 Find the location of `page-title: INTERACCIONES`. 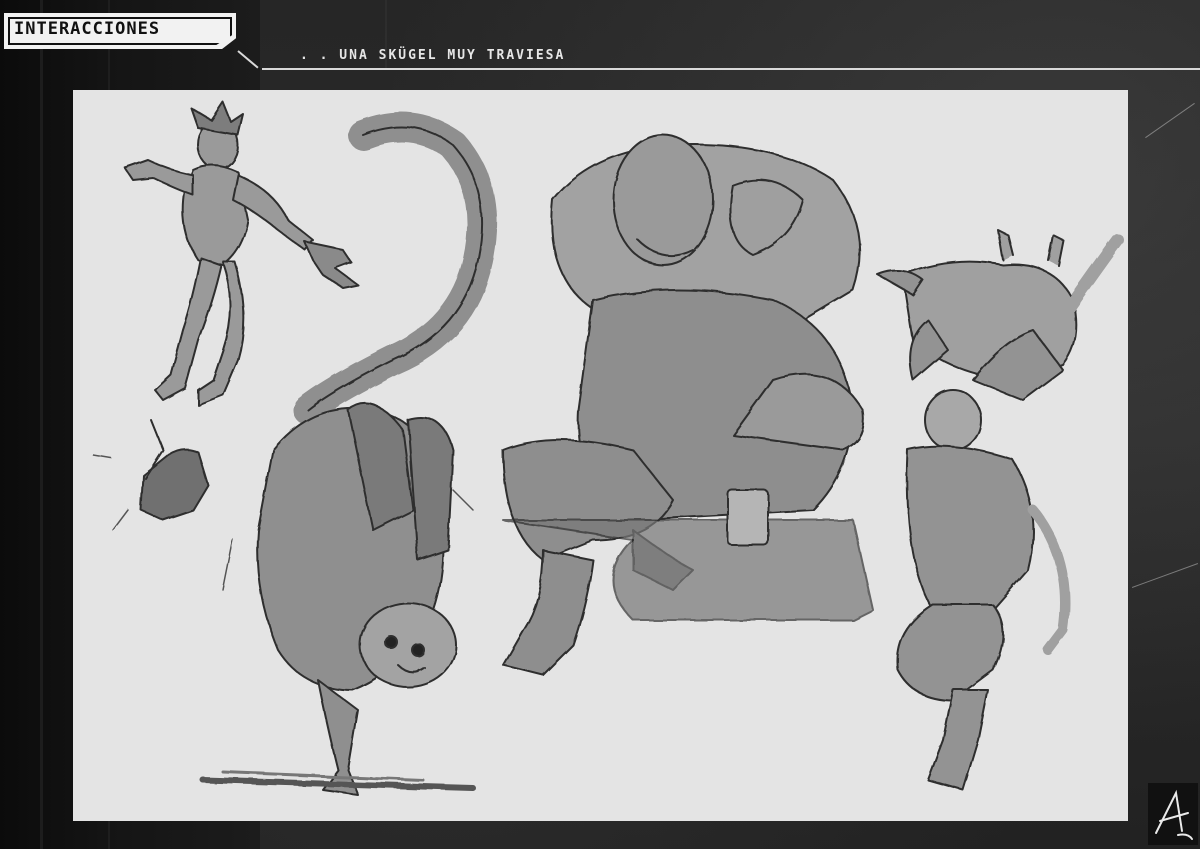

page-title: INTERACCIONES is located at coordinates (87, 29).